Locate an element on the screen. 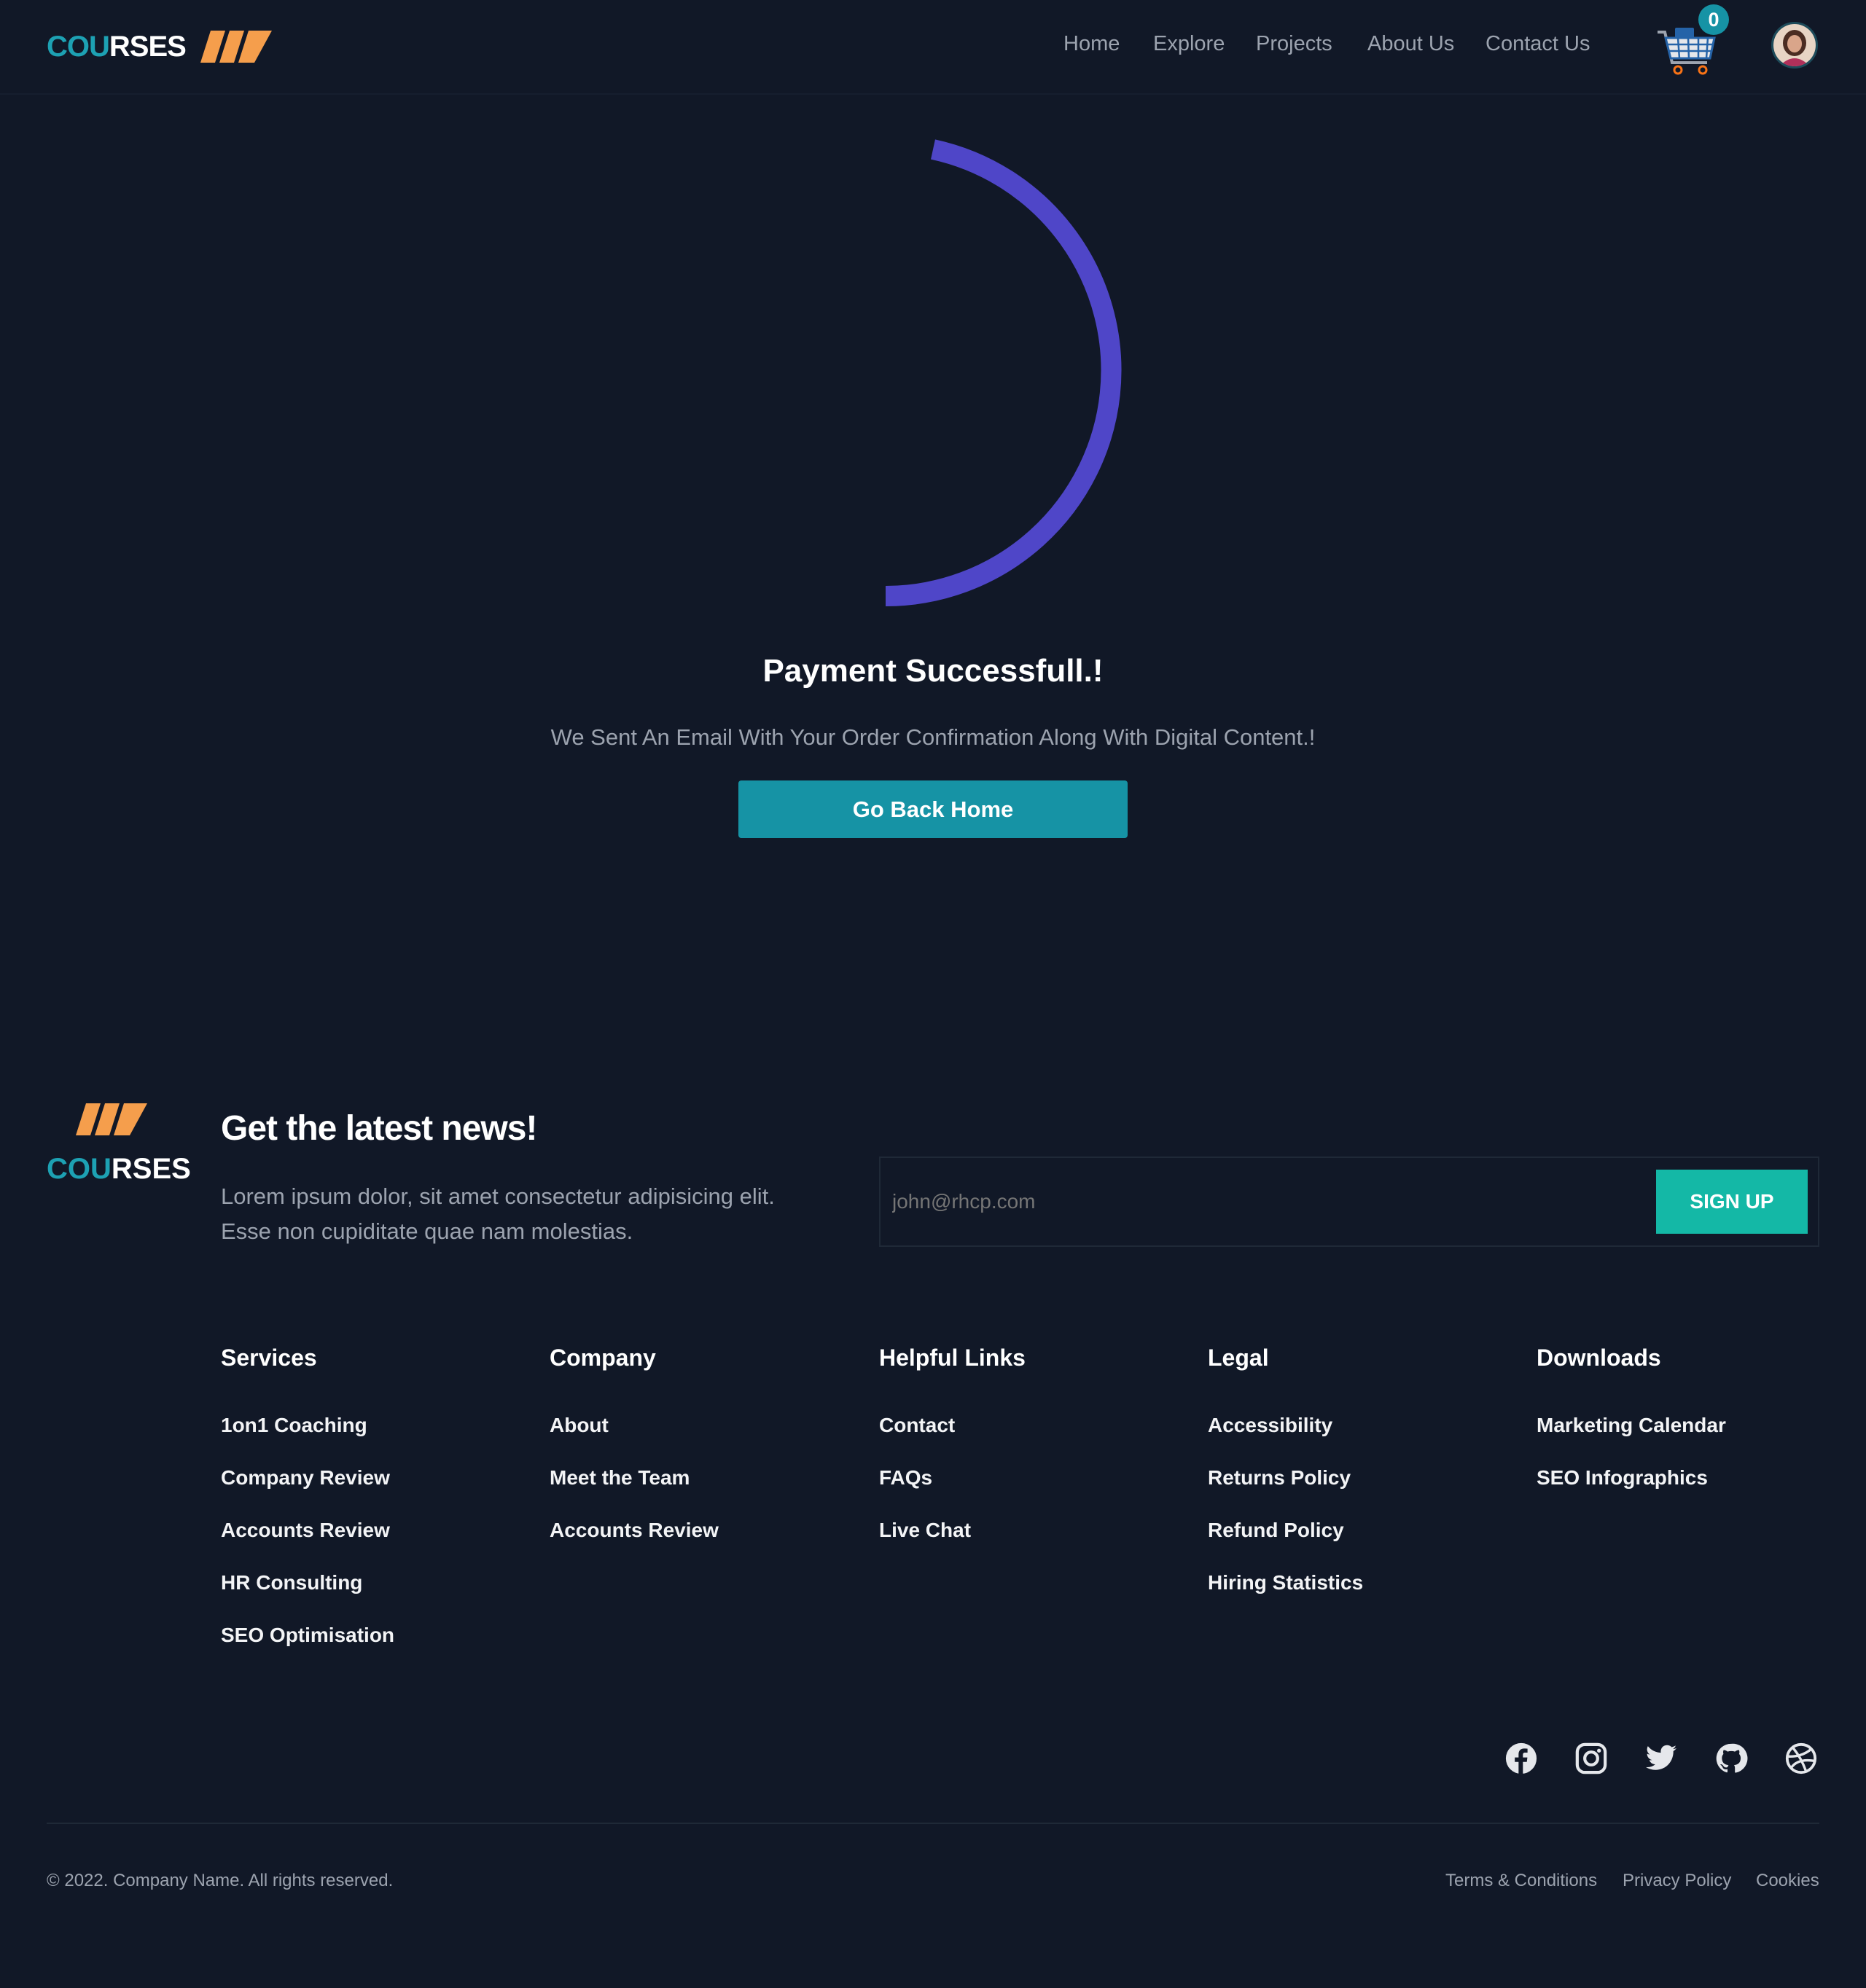  footer-link: Refund Policy is located at coordinates (1276, 1531).